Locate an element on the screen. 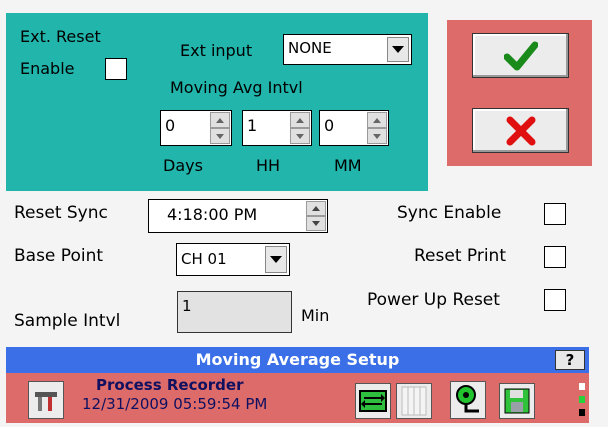 The width and height of the screenshot is (608, 427). power-up-reset-checkbox is located at coordinates (555, 300).